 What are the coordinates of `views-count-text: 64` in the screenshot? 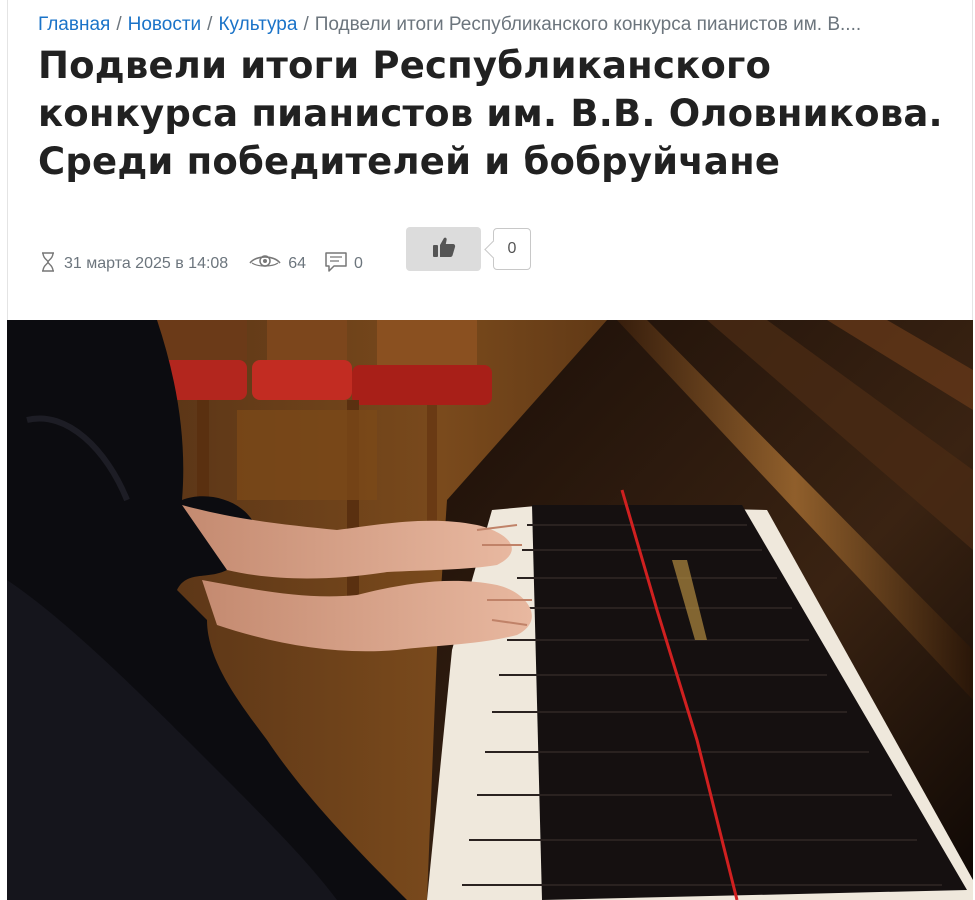 It's located at (297, 263).